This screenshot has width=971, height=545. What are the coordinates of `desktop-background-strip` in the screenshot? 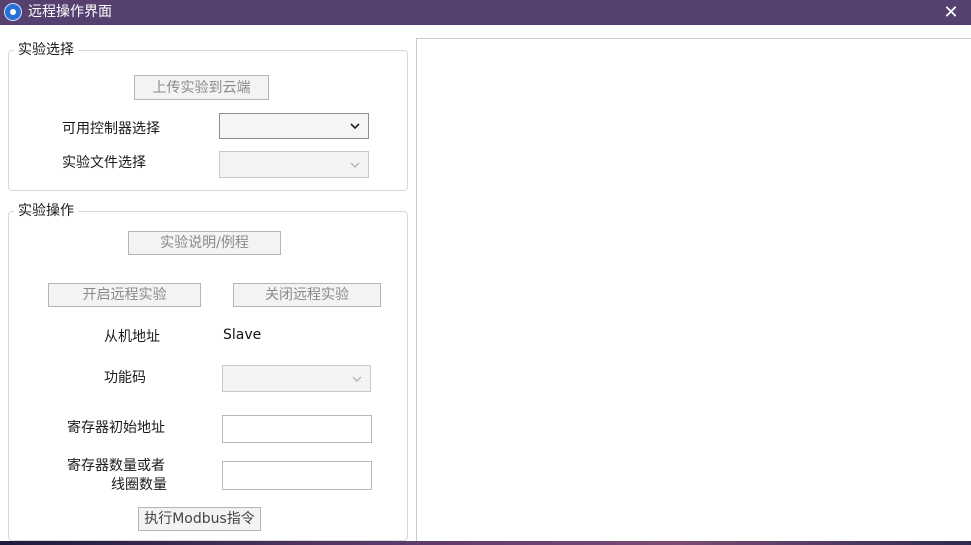 It's located at (485, 543).